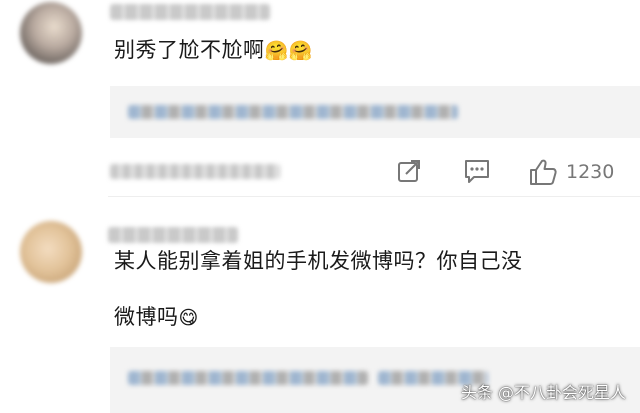 This screenshot has height=413, width=640. What do you see at coordinates (288, 51) in the screenshot?
I see `hug-emoji: 🤗🤗` at bounding box center [288, 51].